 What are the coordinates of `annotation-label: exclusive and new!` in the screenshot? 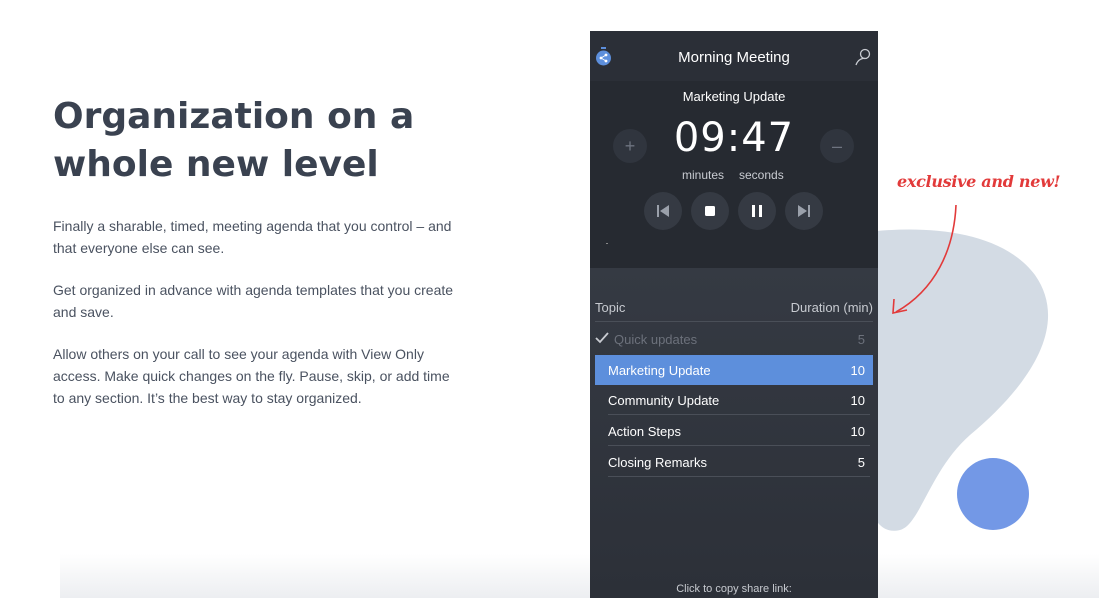 It's located at (979, 181).